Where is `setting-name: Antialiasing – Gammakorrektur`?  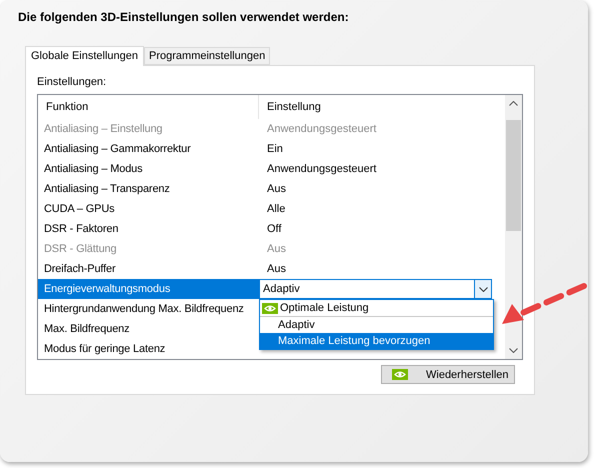 setting-name: Antialiasing – Gammakorrektur is located at coordinates (148, 149).